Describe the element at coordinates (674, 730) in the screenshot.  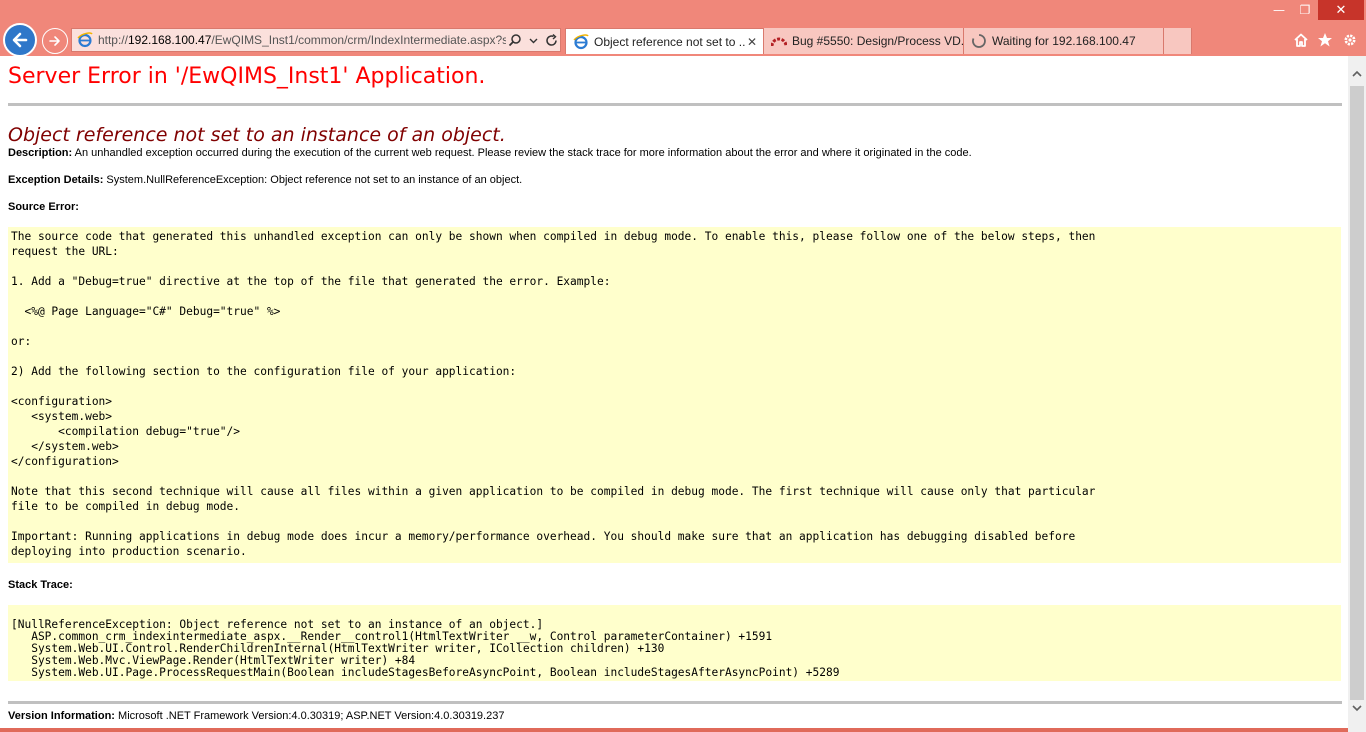
I see `taskbar-edge` at that location.